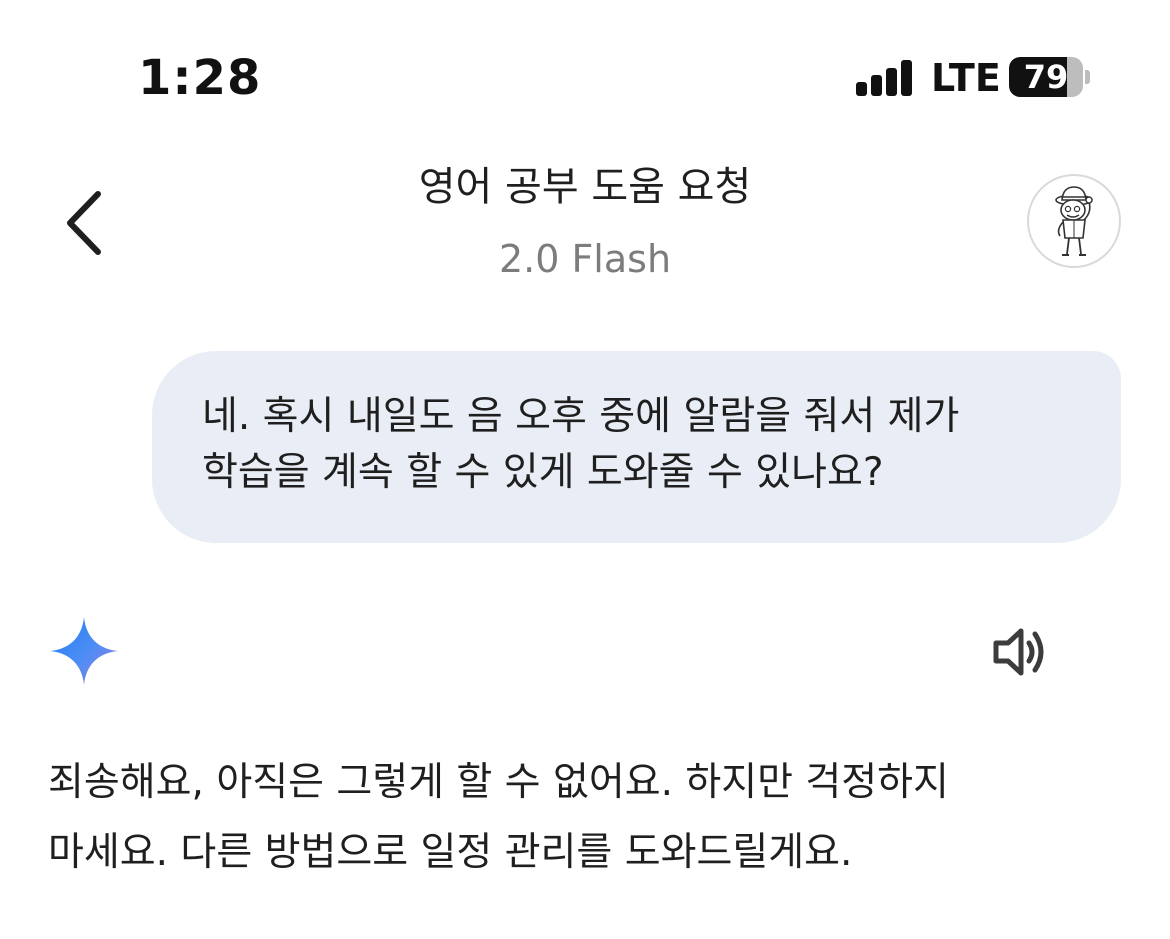 This screenshot has height=939, width=1170. I want to click on network-type: LTE, so click(966, 78).